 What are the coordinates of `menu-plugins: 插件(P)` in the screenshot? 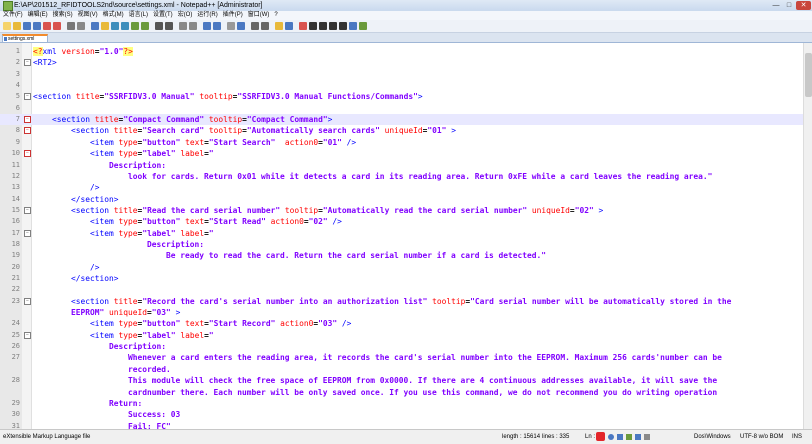 It's located at (233, 15).